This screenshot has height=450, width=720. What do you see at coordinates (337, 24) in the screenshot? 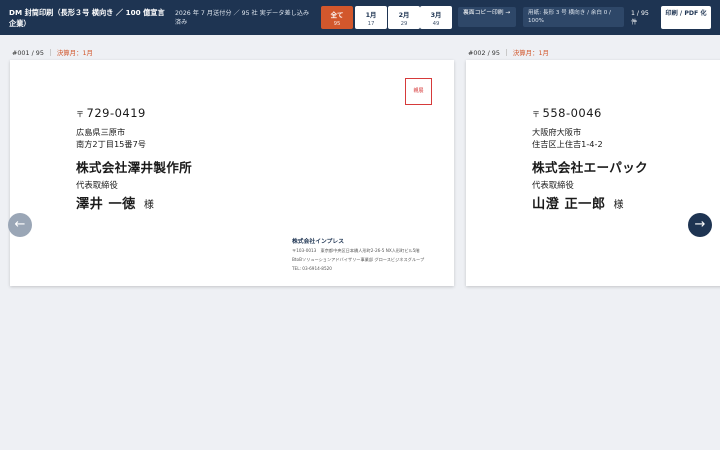
I see `tab-all-count: 95` at bounding box center [337, 24].